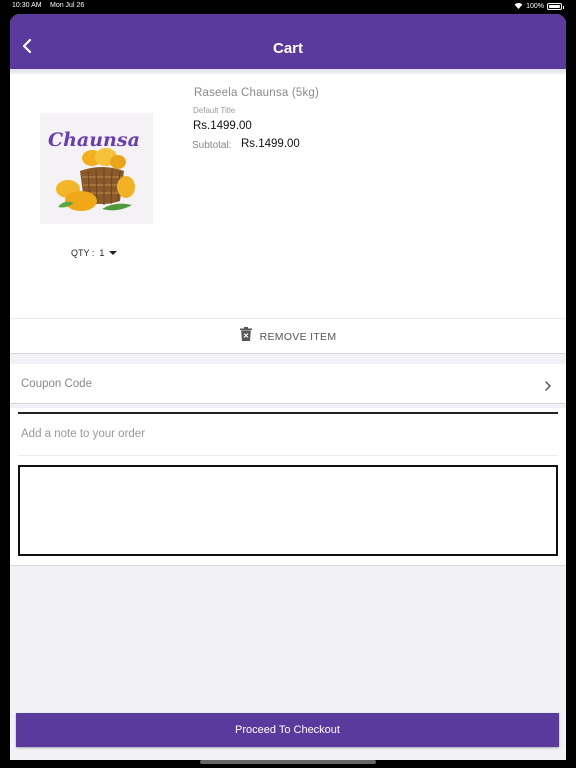 The image size is (576, 768). Describe the element at coordinates (287, 48) in the screenshot. I see `page-title: Cart` at that location.